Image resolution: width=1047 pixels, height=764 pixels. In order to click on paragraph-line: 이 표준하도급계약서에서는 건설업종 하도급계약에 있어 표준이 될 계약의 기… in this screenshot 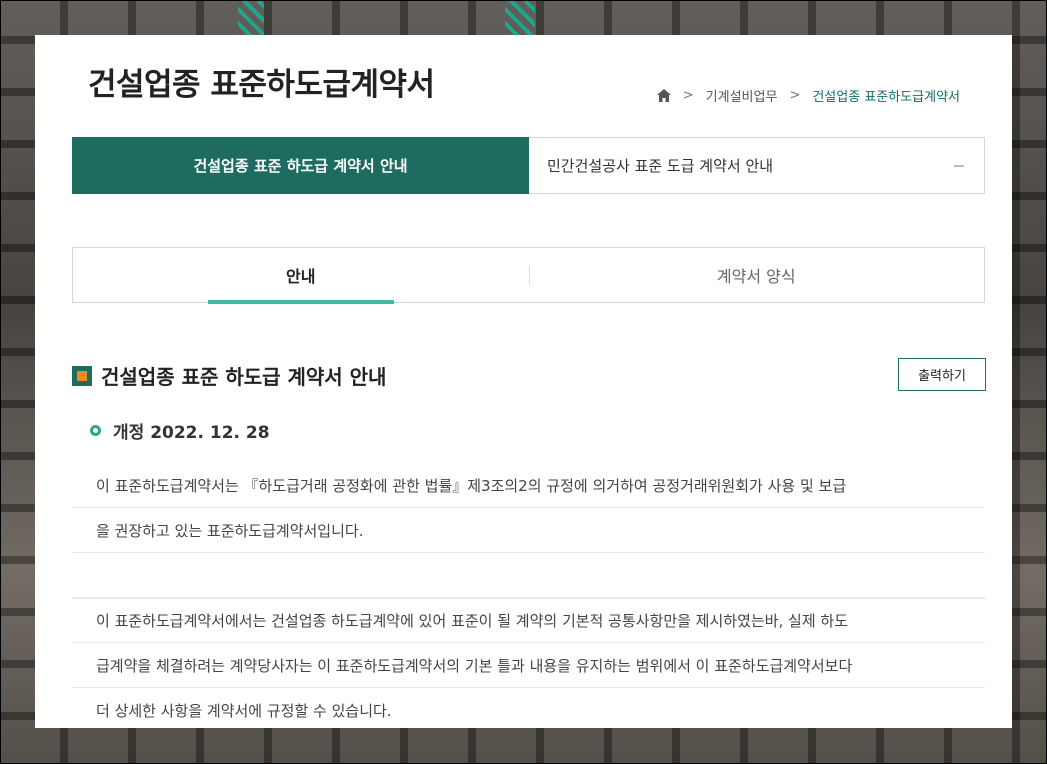, I will do `click(528, 620)`.